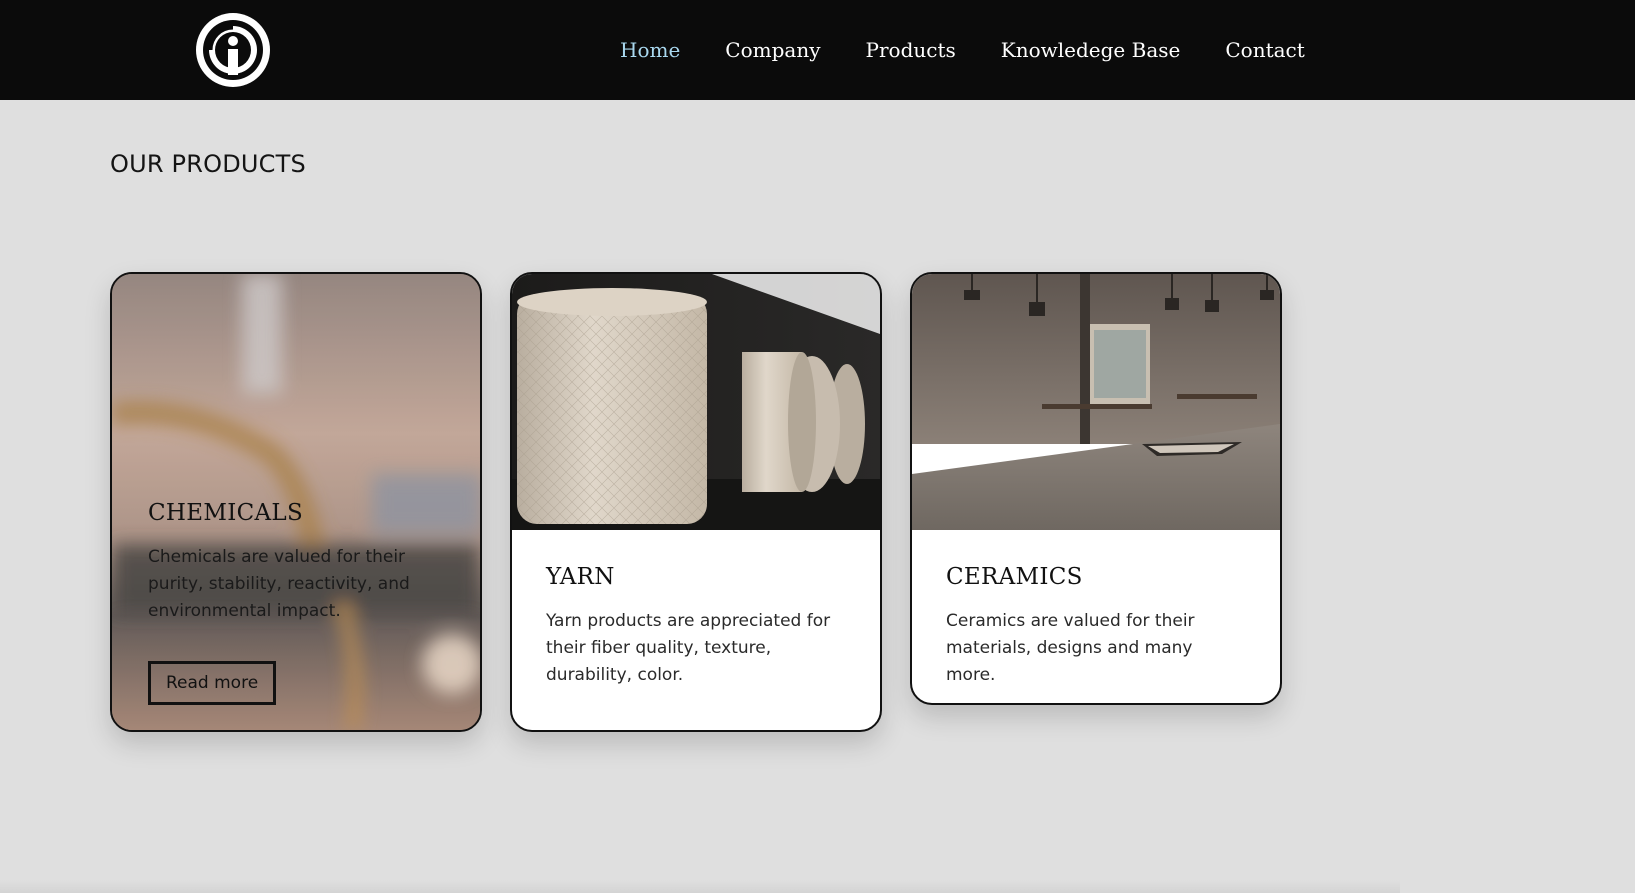 The image size is (1635, 893). Describe the element at coordinates (911, 50) in the screenshot. I see `nav-item-products: Products` at that location.